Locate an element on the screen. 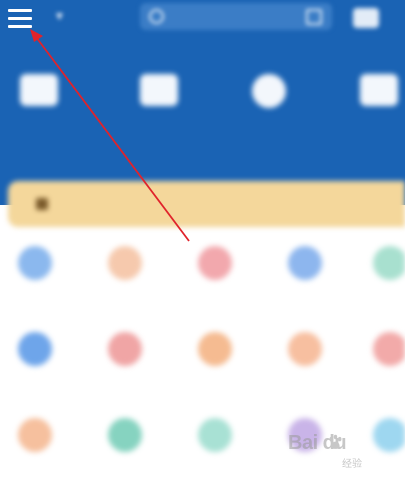 The image size is (405, 493). search-input is located at coordinates (236, 16).